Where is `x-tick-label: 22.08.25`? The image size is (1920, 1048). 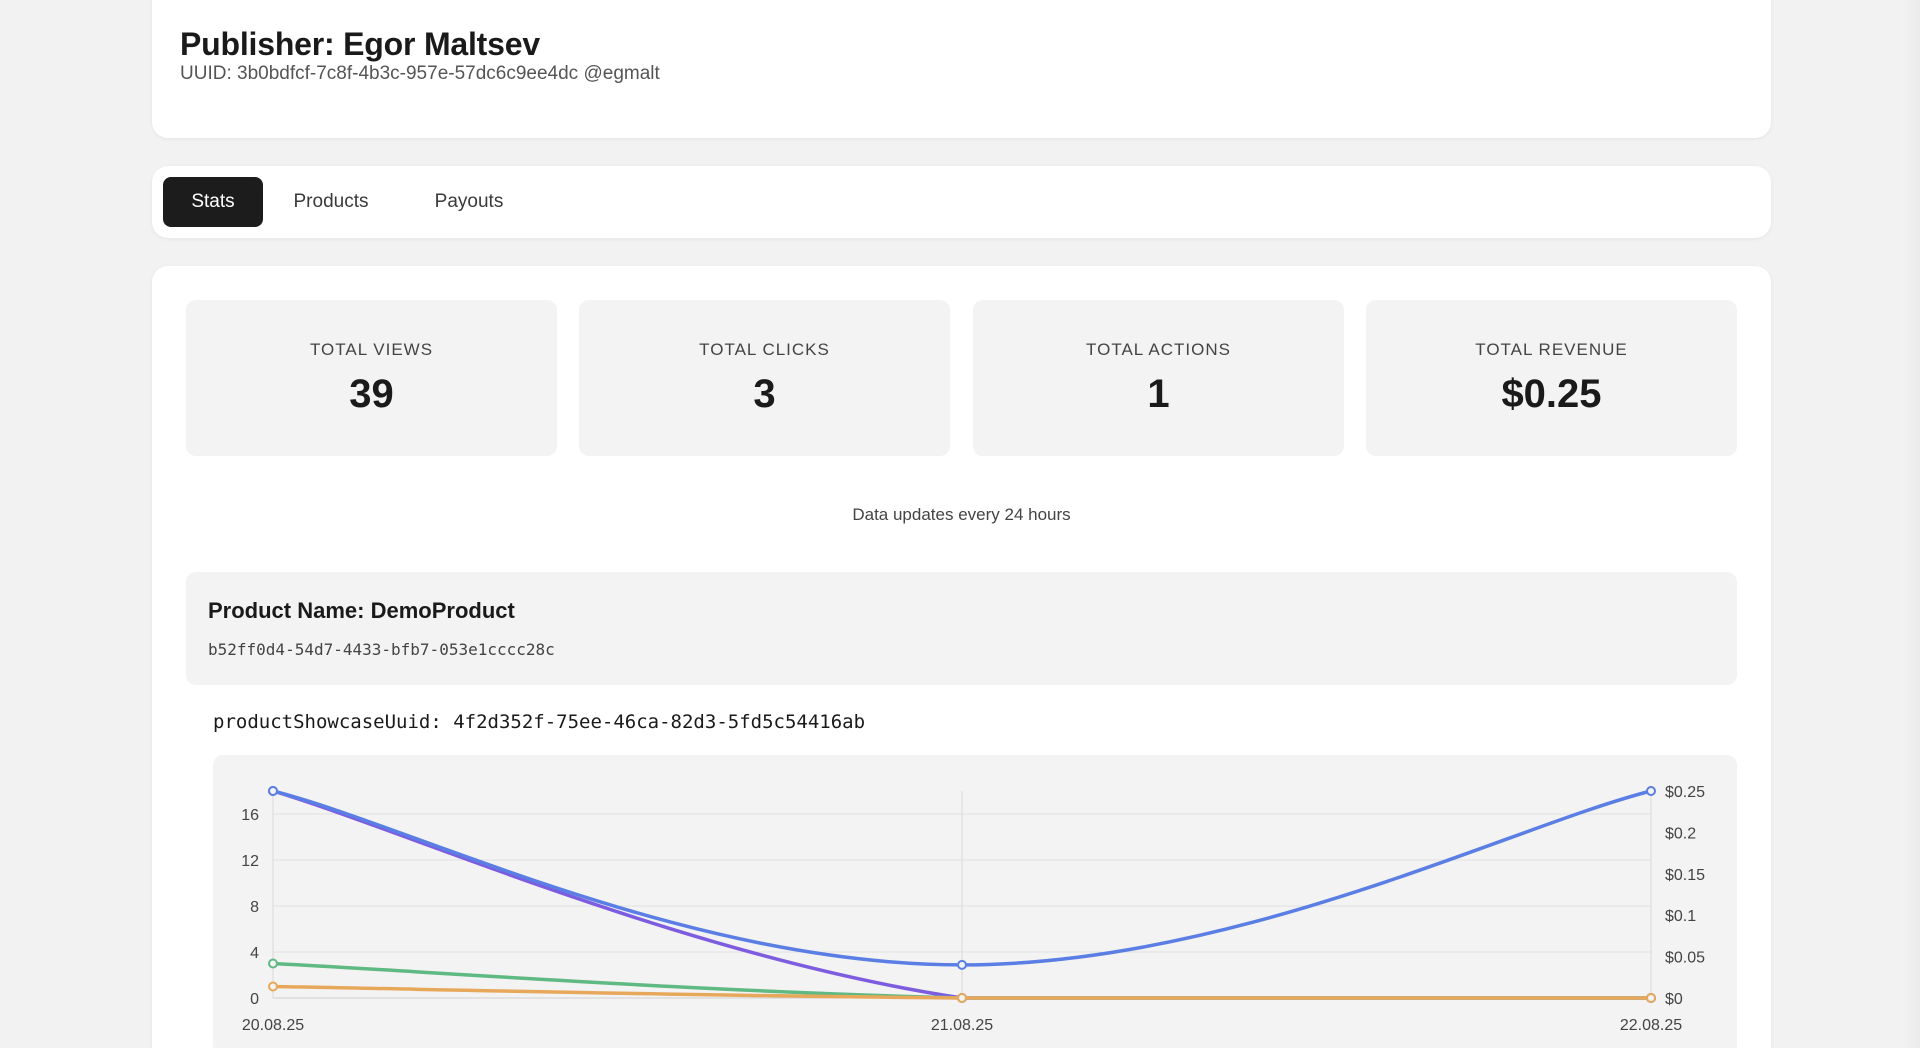 x-tick-label: 22.08.25 is located at coordinates (1651, 1025).